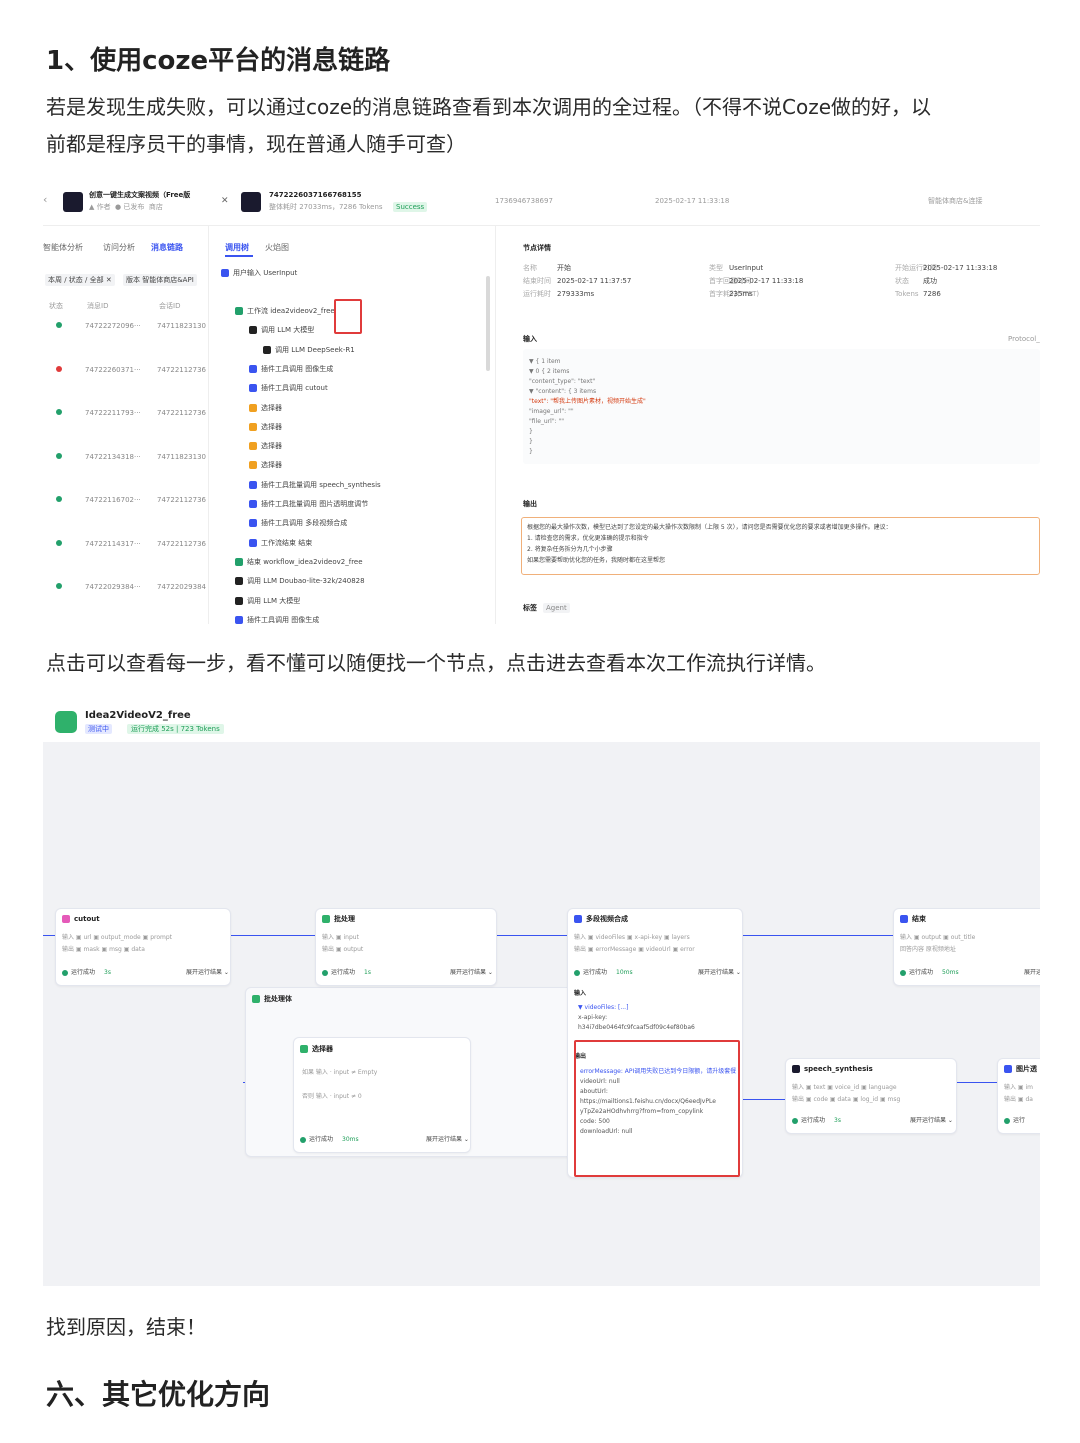 Image resolution: width=1080 pixels, height=1443 pixels. What do you see at coordinates (97, 306) in the screenshot?
I see `col-message-id: 消息ID` at bounding box center [97, 306].